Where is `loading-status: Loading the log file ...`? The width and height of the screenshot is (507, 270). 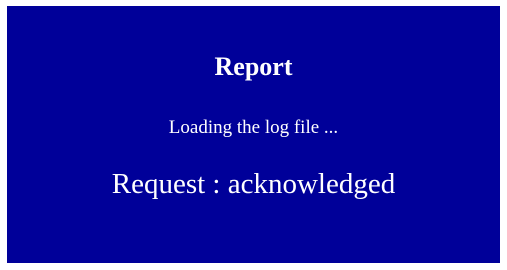
loading-status: Loading the log file ... is located at coordinates (253, 127).